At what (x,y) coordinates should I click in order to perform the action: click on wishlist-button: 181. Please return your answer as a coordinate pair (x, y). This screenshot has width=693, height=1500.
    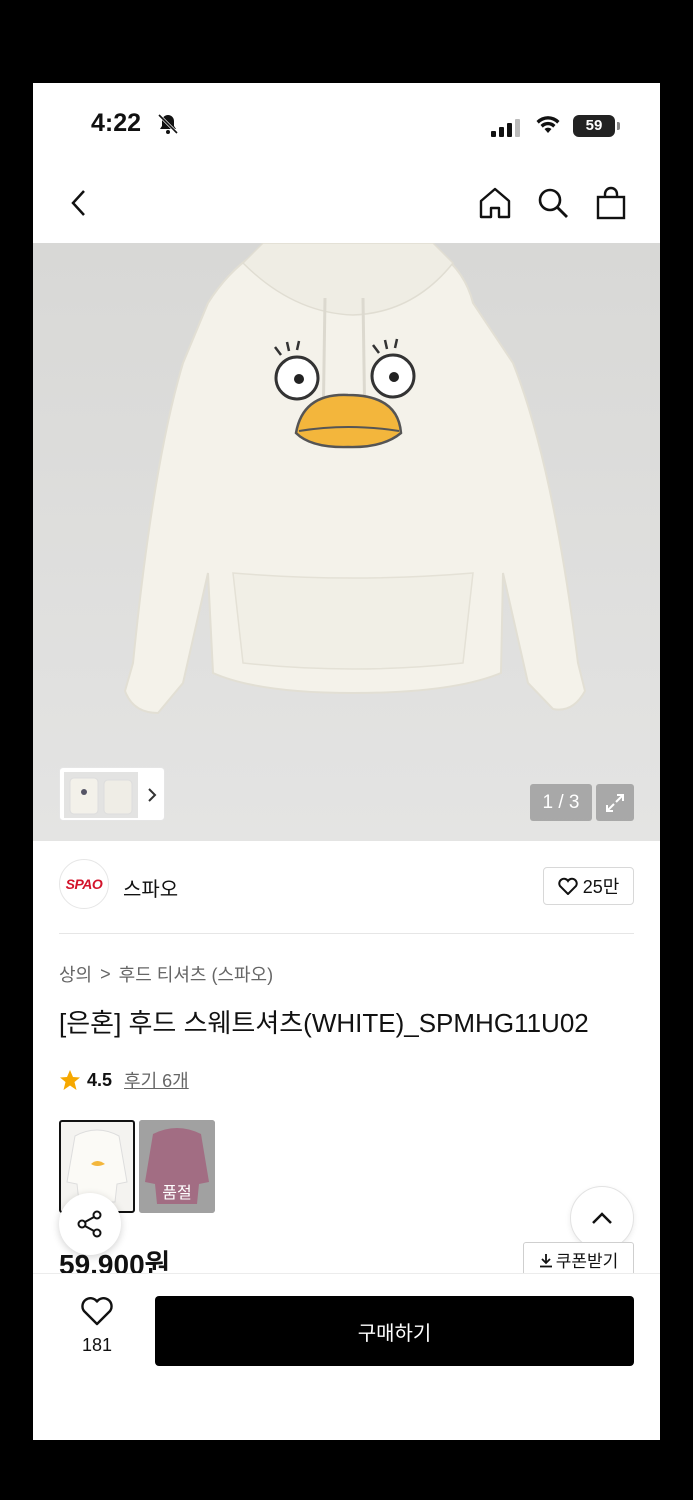
    Looking at the image, I should click on (97, 1326).